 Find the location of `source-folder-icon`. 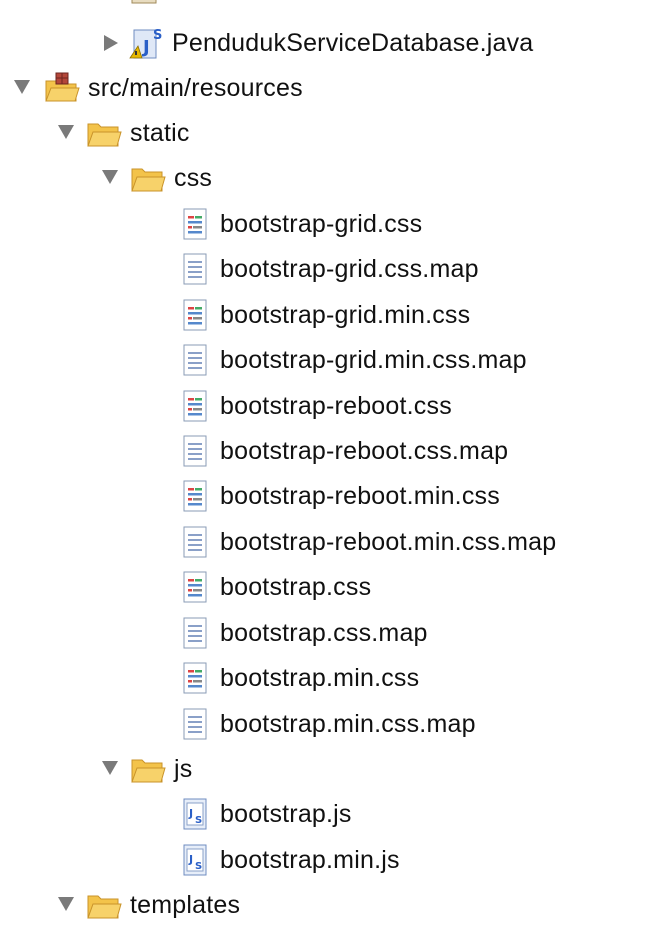

source-folder-icon is located at coordinates (62, 88).